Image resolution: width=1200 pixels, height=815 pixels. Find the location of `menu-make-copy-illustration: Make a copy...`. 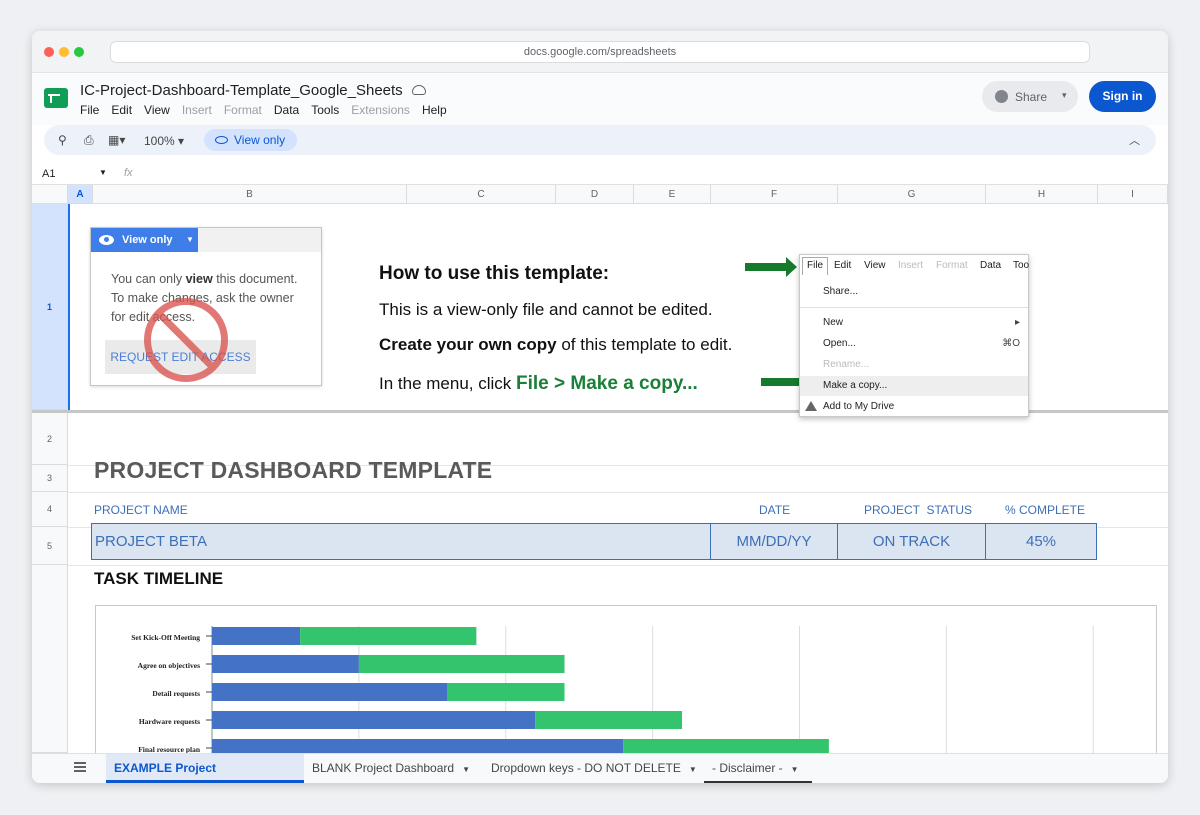

menu-make-copy-illustration: Make a copy... is located at coordinates (855, 385).